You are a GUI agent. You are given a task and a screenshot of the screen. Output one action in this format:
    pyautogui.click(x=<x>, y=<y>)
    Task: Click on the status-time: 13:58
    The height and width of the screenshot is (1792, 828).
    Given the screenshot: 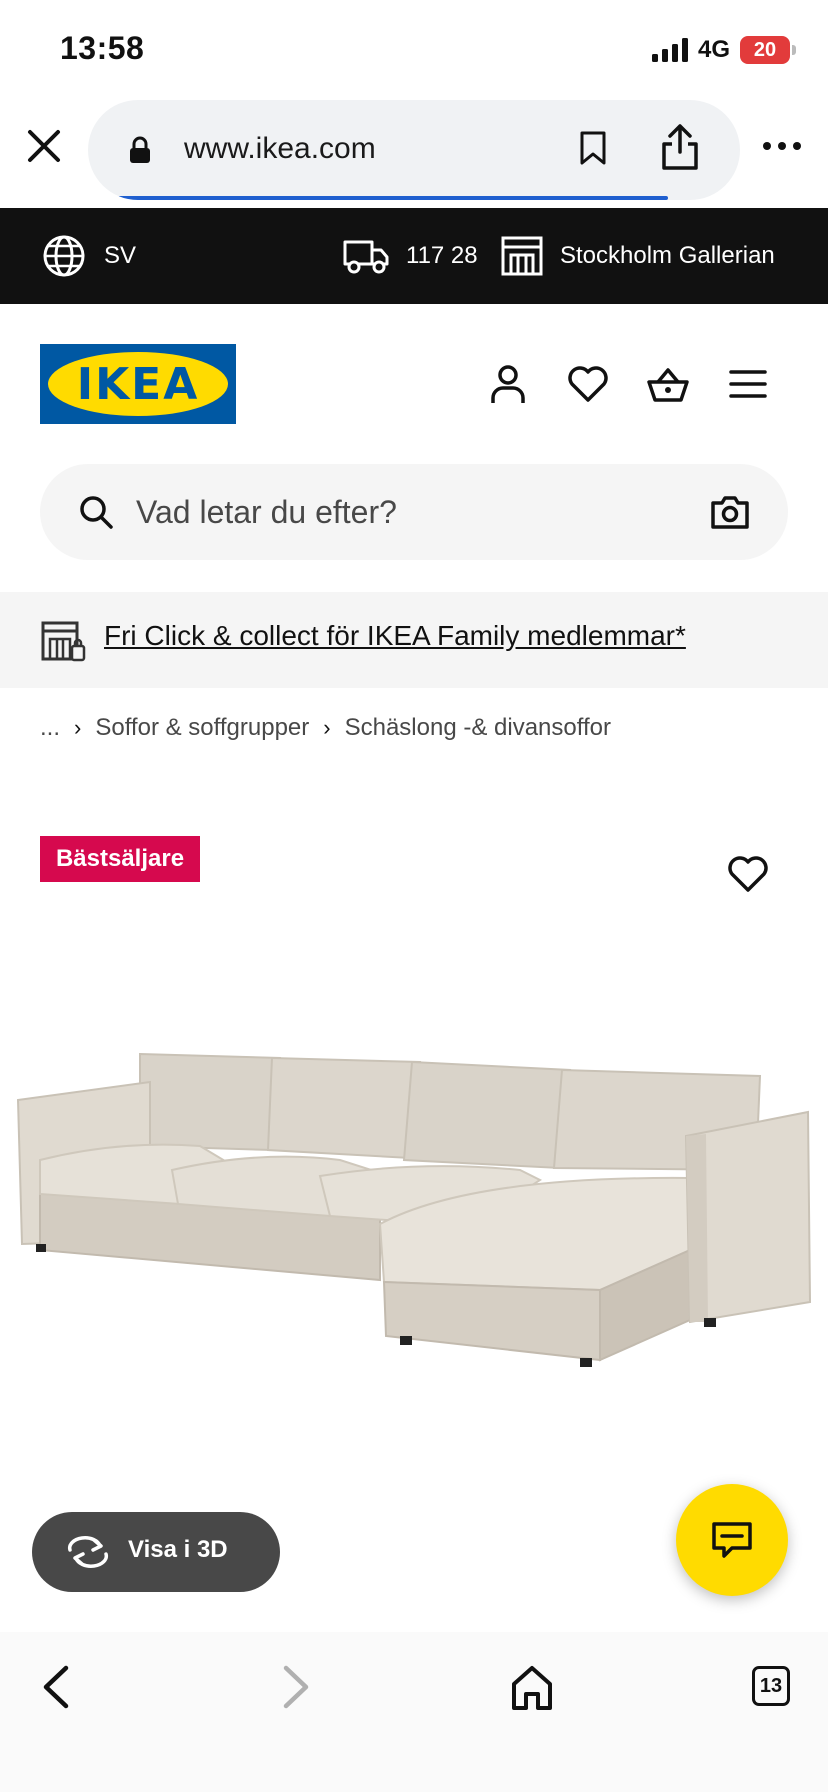 What is the action you would take?
    pyautogui.click(x=102, y=48)
    